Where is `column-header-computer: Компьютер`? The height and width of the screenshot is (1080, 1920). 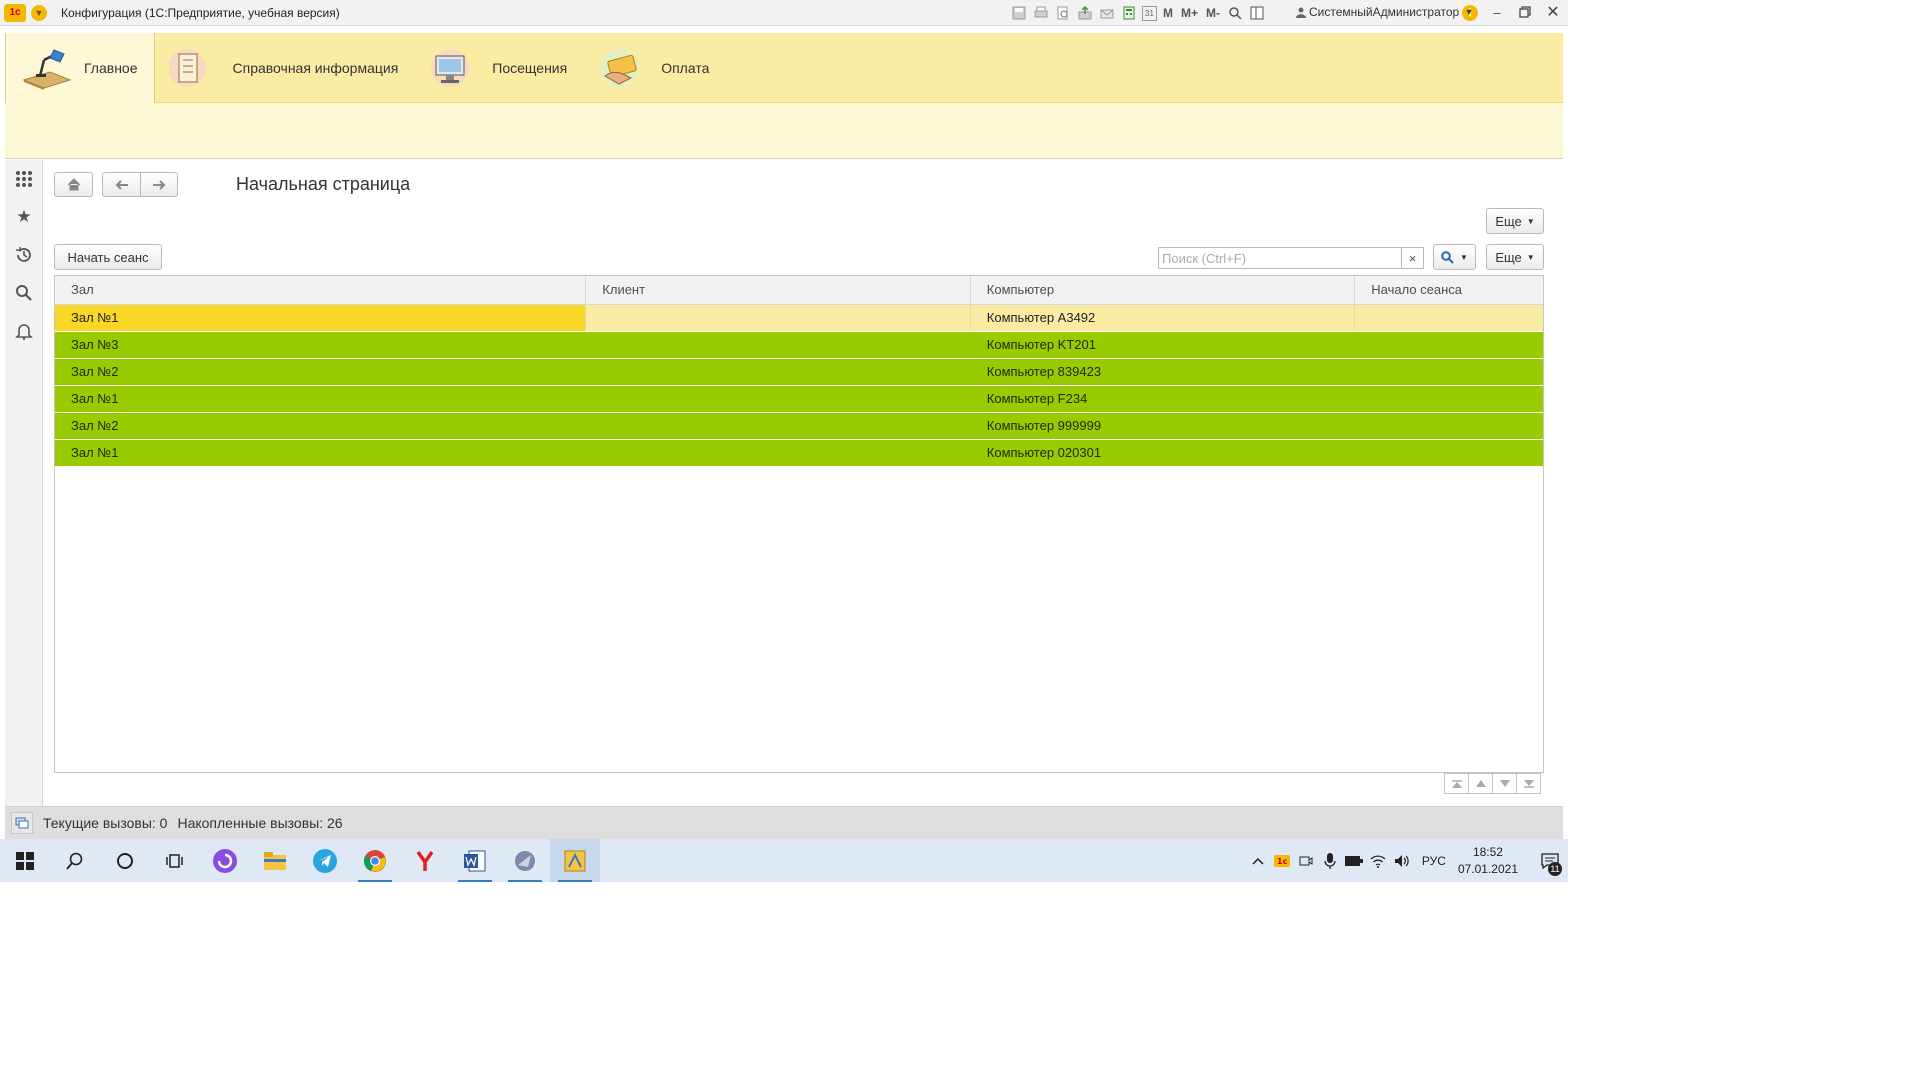
column-header-computer: Компьютер is located at coordinates (1163, 290).